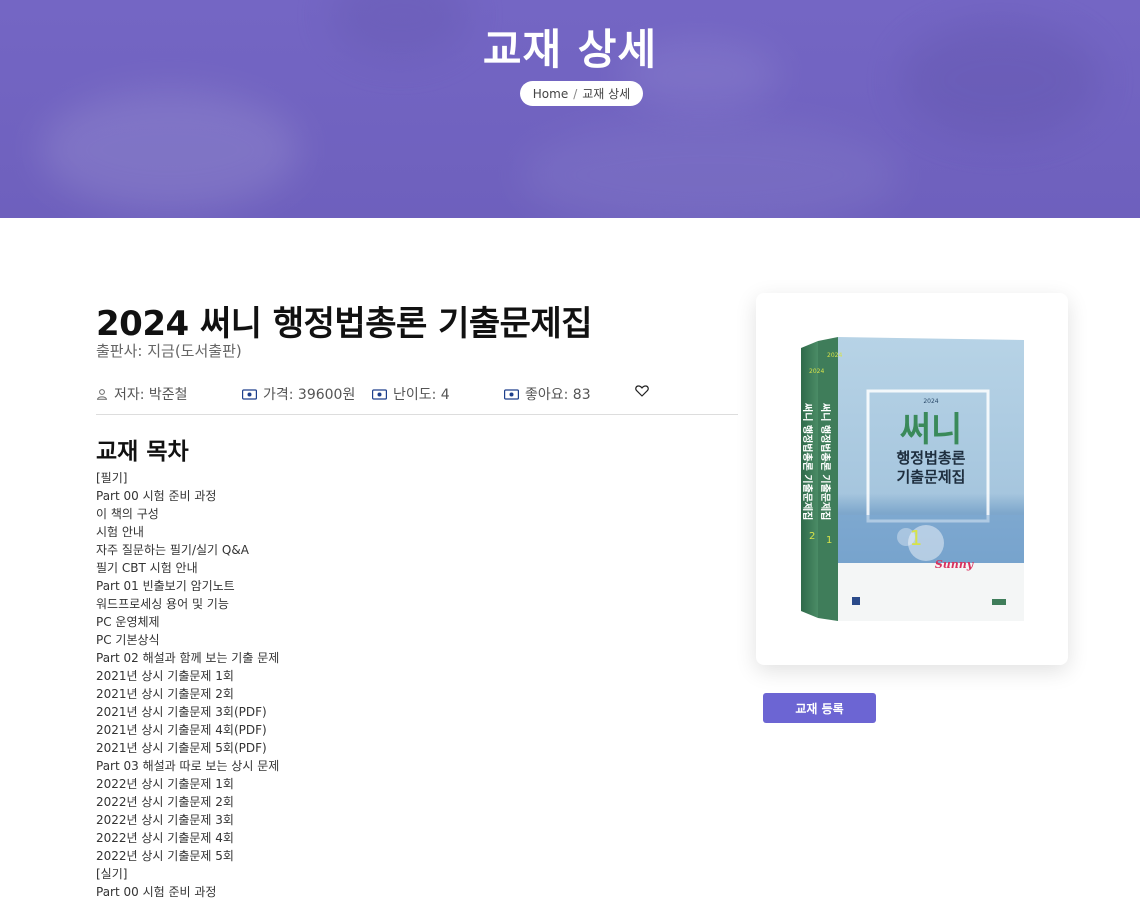 This screenshot has width=1140, height=901. Describe the element at coordinates (165, 802) in the screenshot. I see `toc-item: 2022년 상시 기출문제 2회` at that location.